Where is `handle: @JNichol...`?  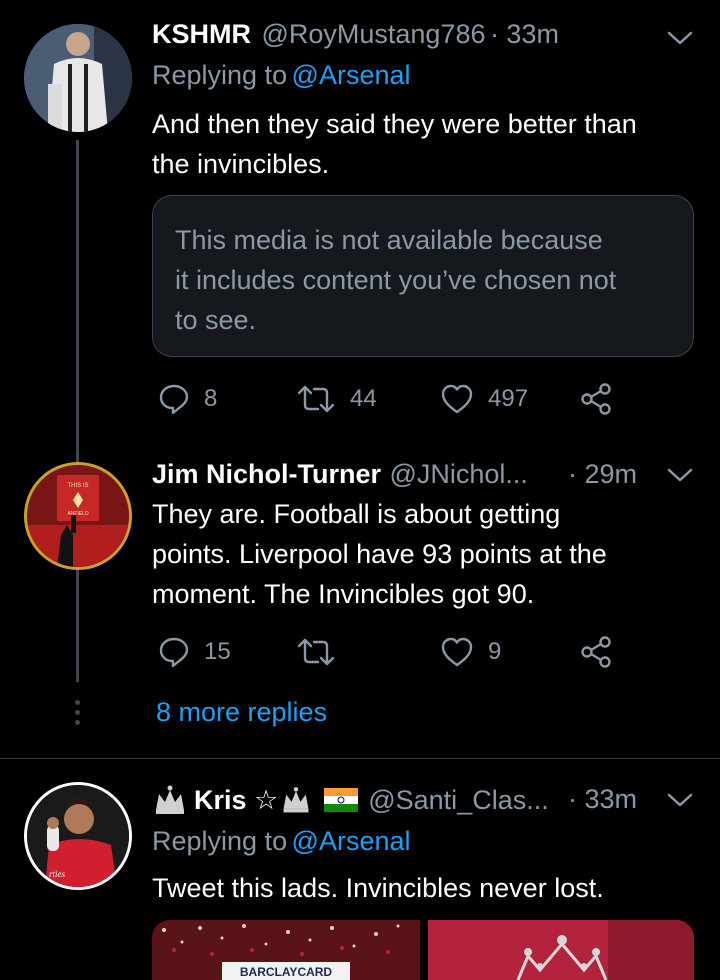
handle: @JNichol... is located at coordinates (458, 474).